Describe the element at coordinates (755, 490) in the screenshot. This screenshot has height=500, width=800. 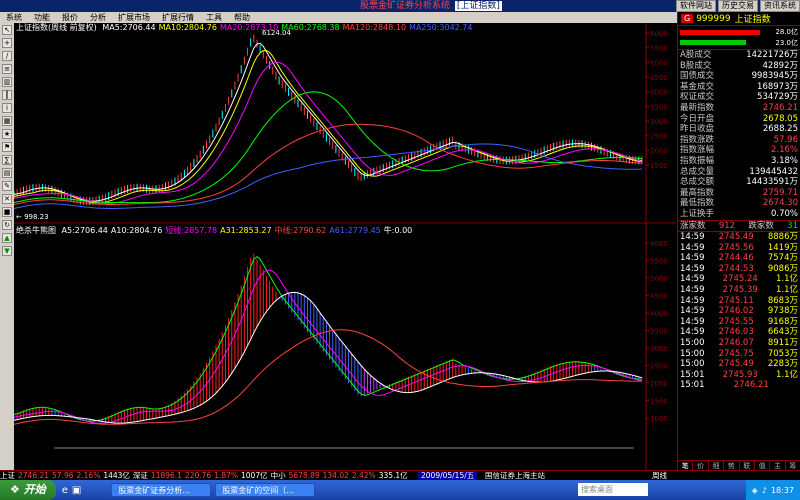
I see `tray-network-icon: ◈` at that location.